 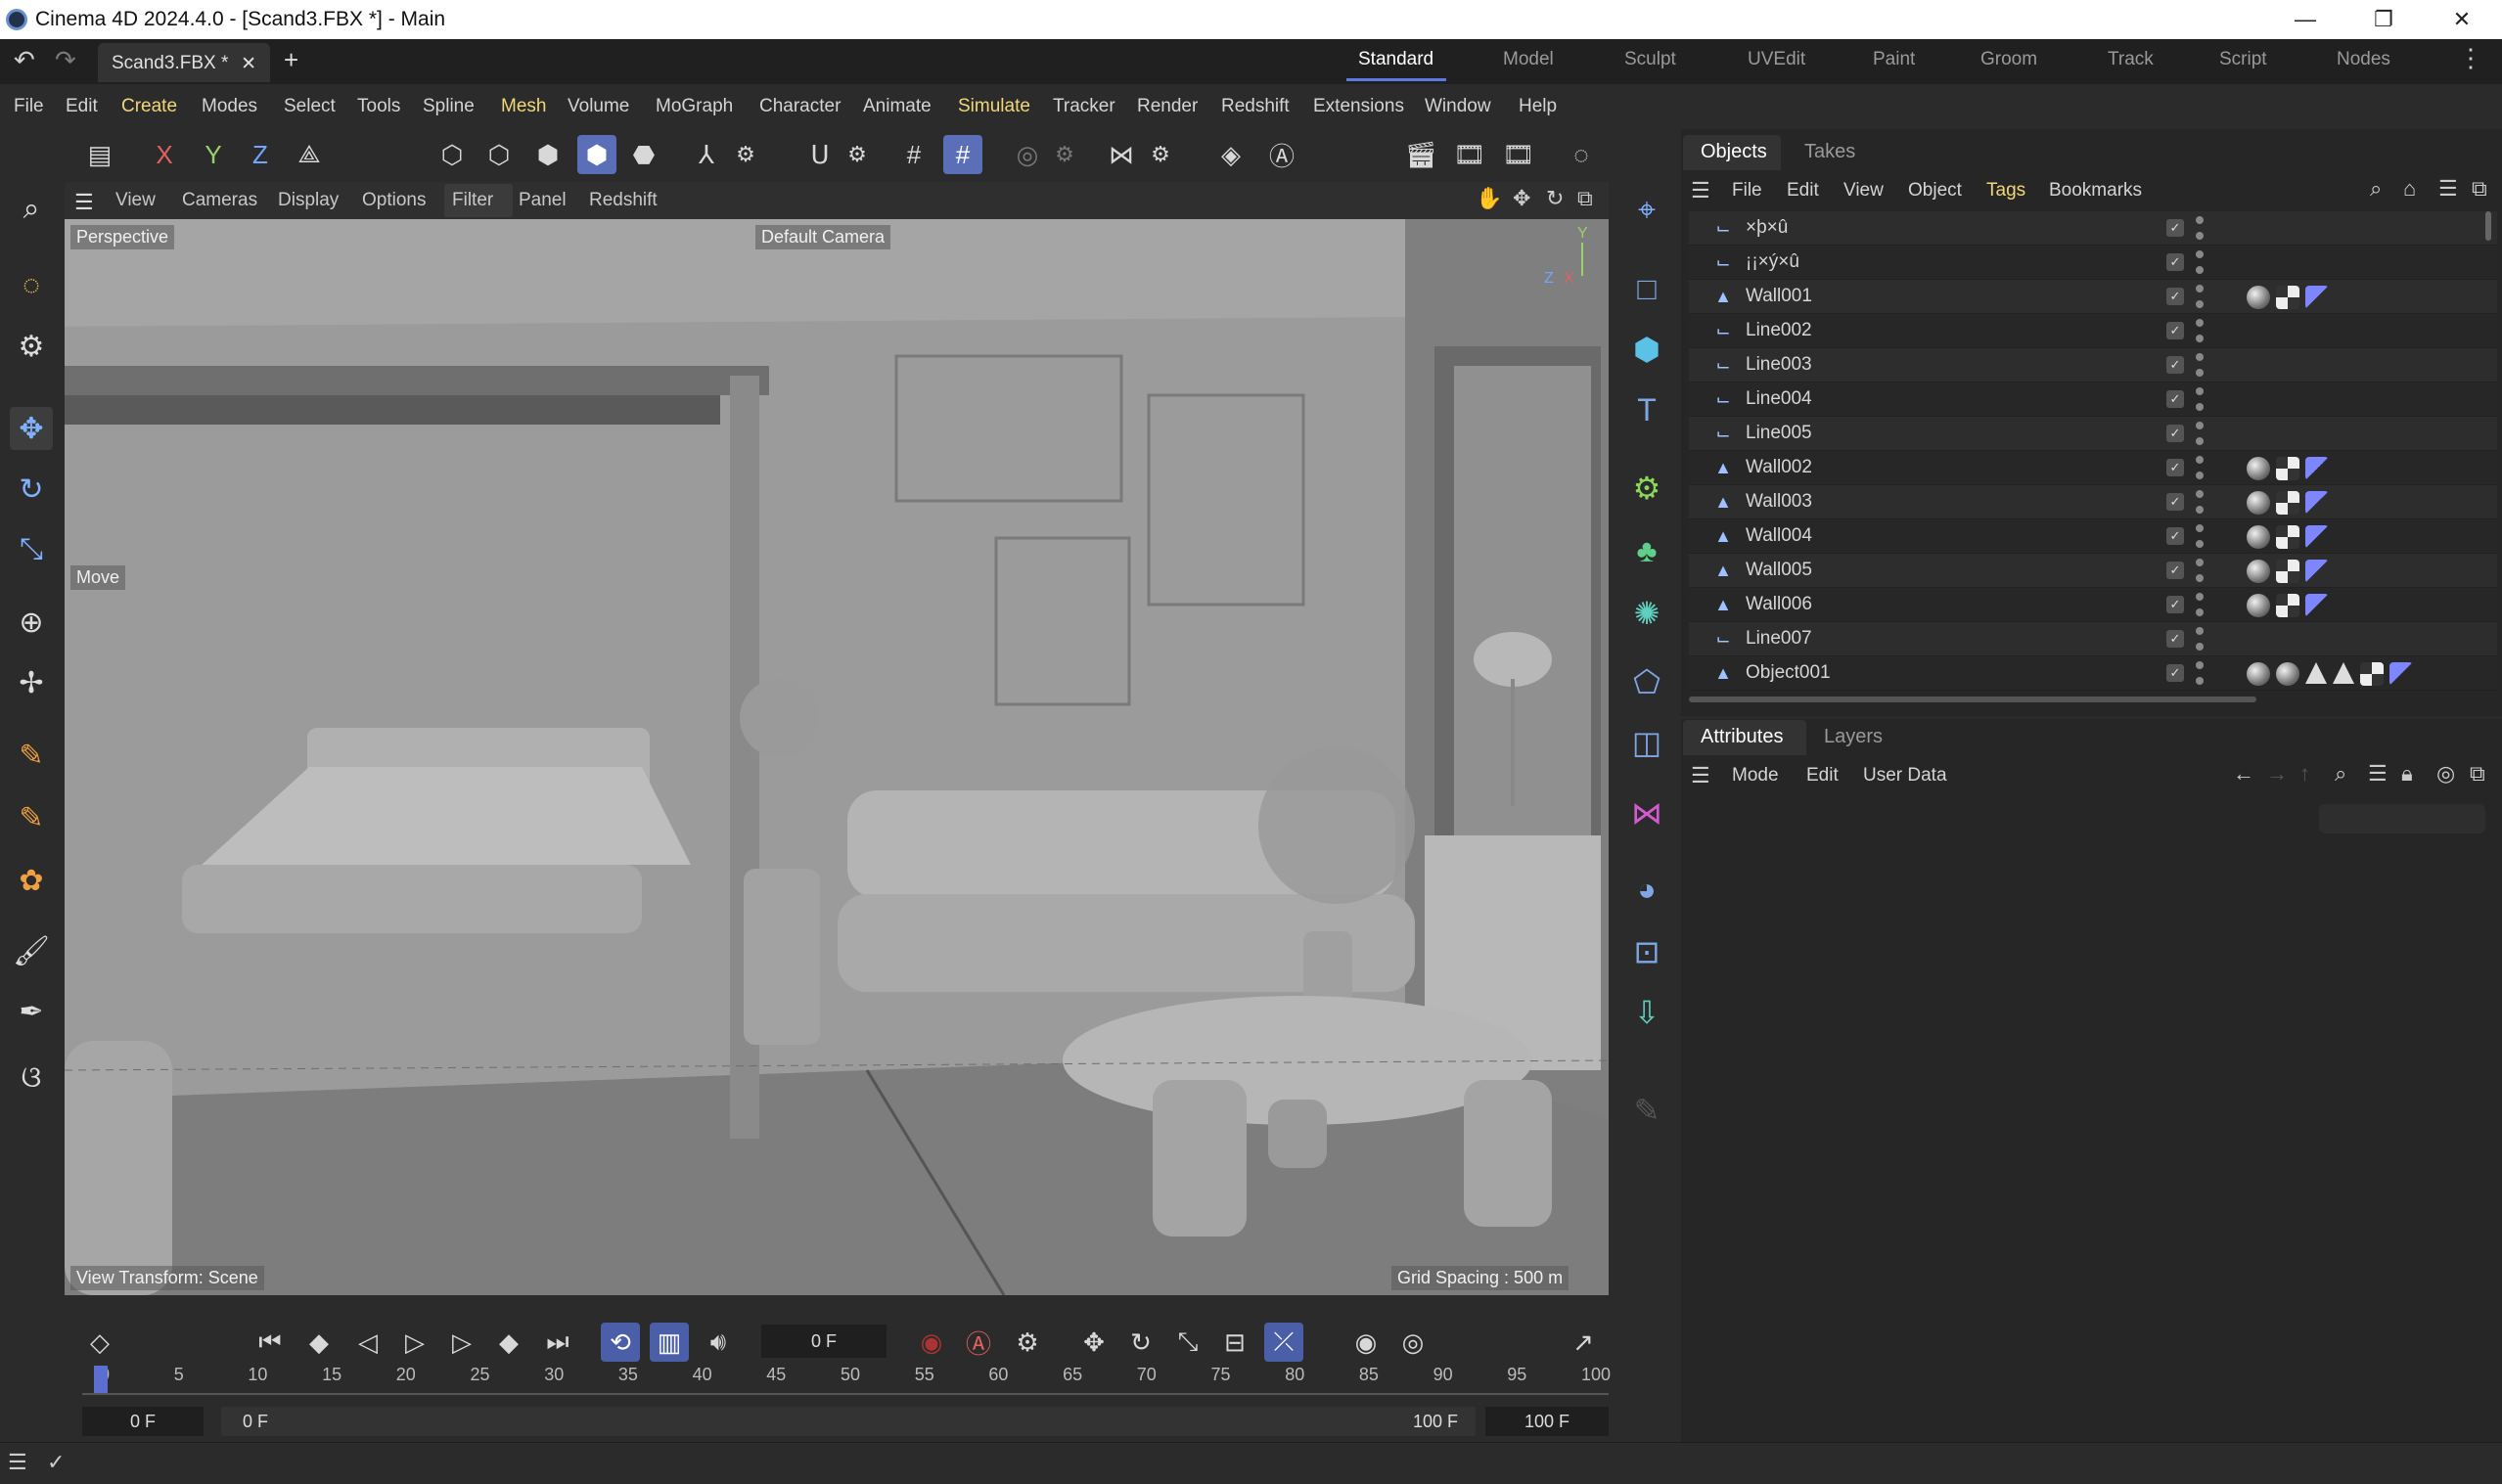 I want to click on magnet-settings-icon: ⚙, so click(x=857, y=154).